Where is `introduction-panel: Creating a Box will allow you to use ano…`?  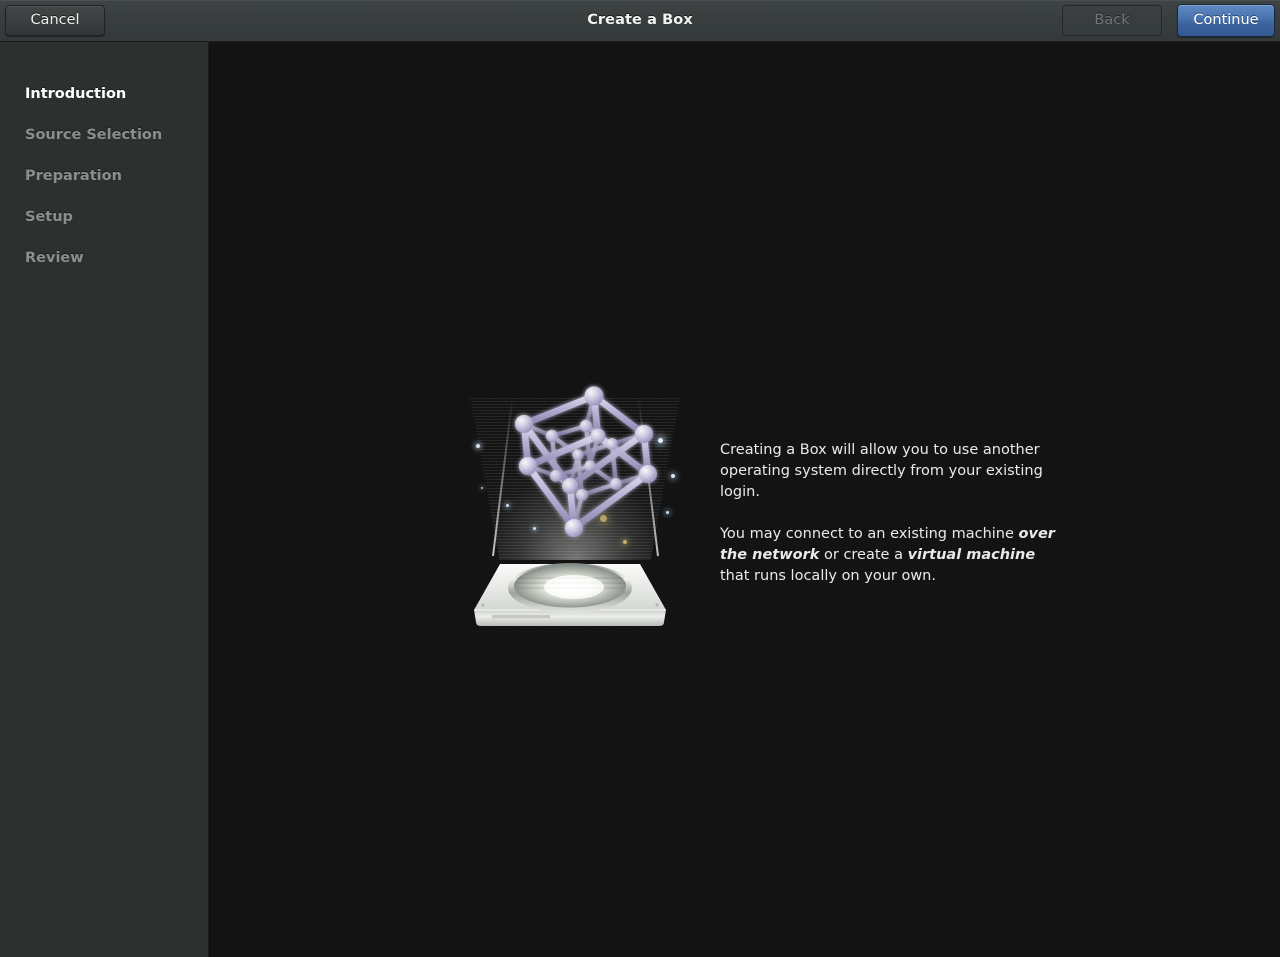 introduction-panel: Creating a Box will allow you to use ano… is located at coordinates (770, 502).